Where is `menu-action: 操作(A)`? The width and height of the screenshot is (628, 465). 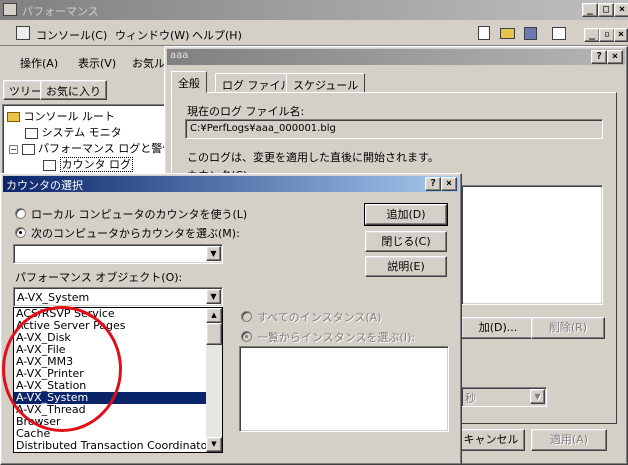 menu-action: 操作(A) is located at coordinates (39, 63).